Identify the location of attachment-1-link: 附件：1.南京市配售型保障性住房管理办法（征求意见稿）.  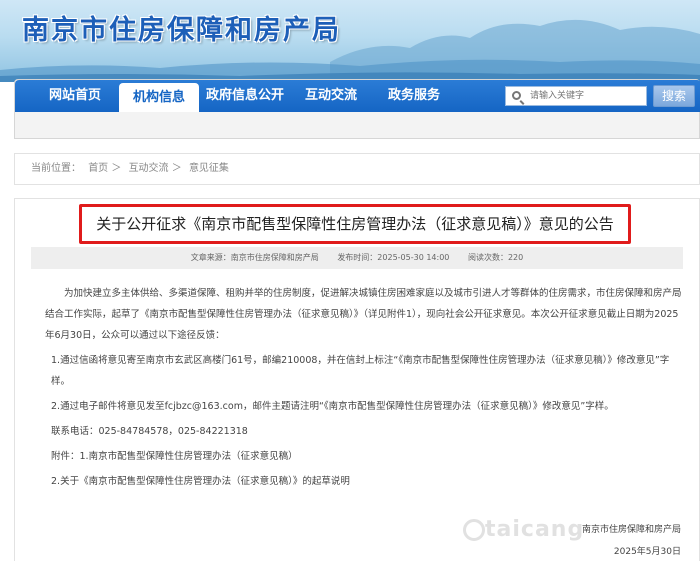
(174, 456).